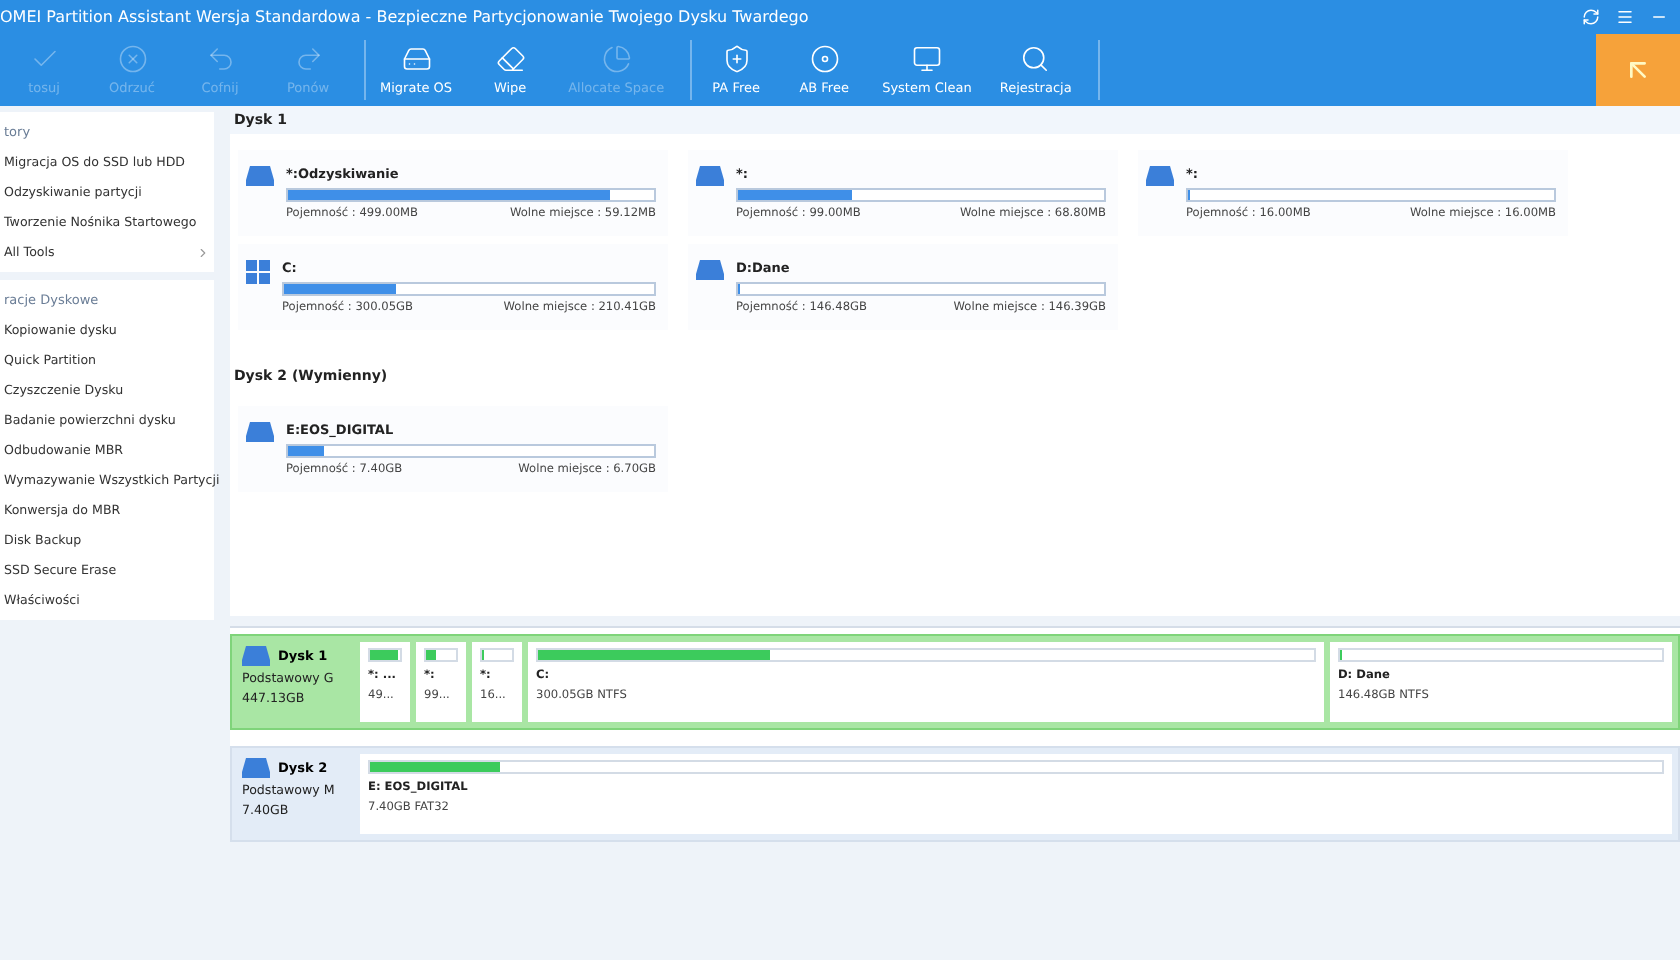 The image size is (1680, 960). Describe the element at coordinates (926, 59) in the screenshot. I see `monitor-icon` at that location.